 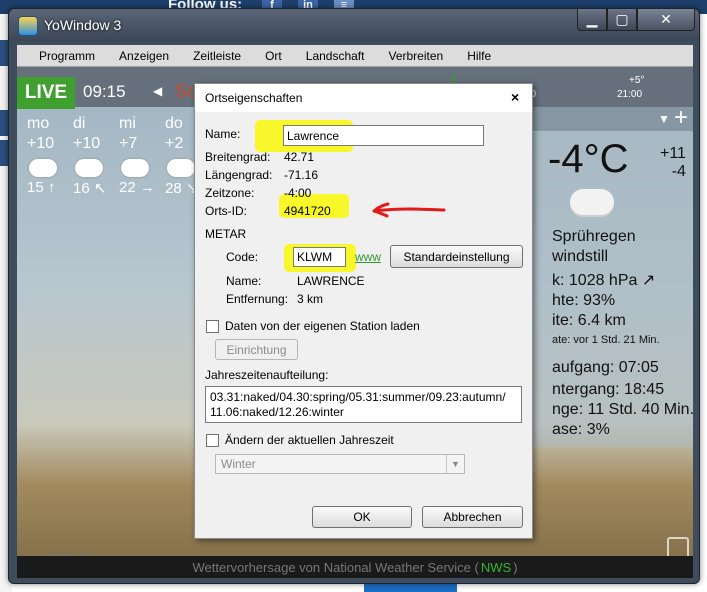 I want to click on current-time: 09:15, so click(x=104, y=91).